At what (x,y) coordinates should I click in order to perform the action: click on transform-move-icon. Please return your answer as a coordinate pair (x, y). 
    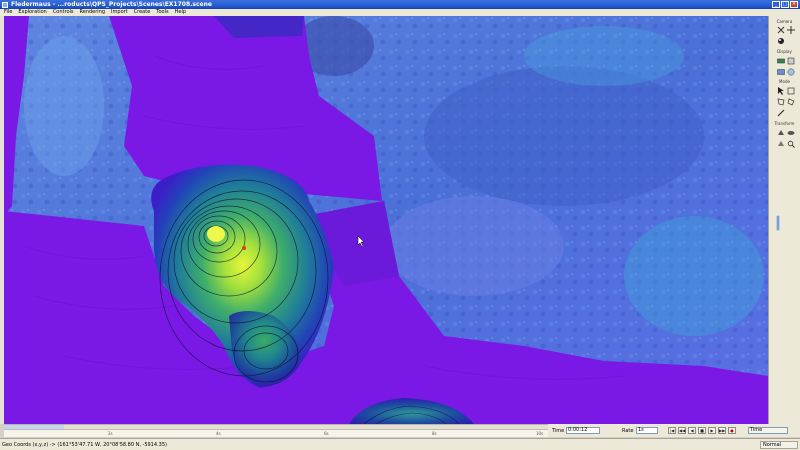
    Looking at the image, I should click on (780, 132).